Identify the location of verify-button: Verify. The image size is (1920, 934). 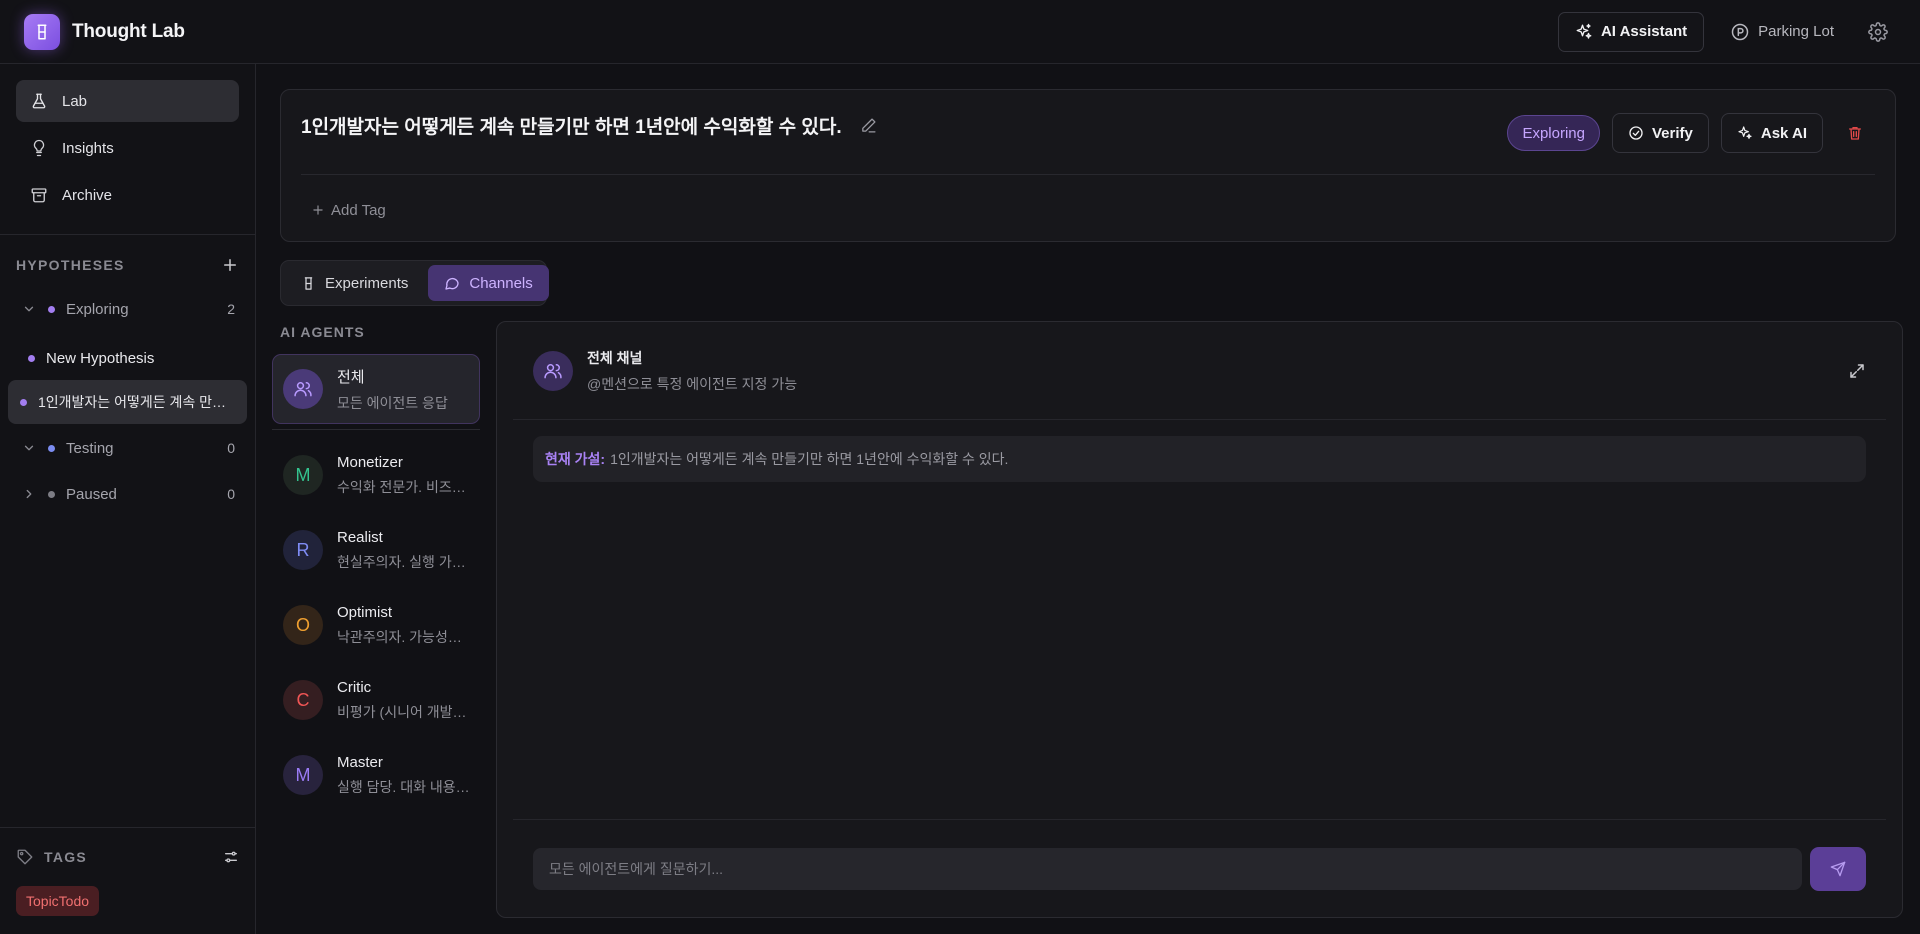
(1660, 133).